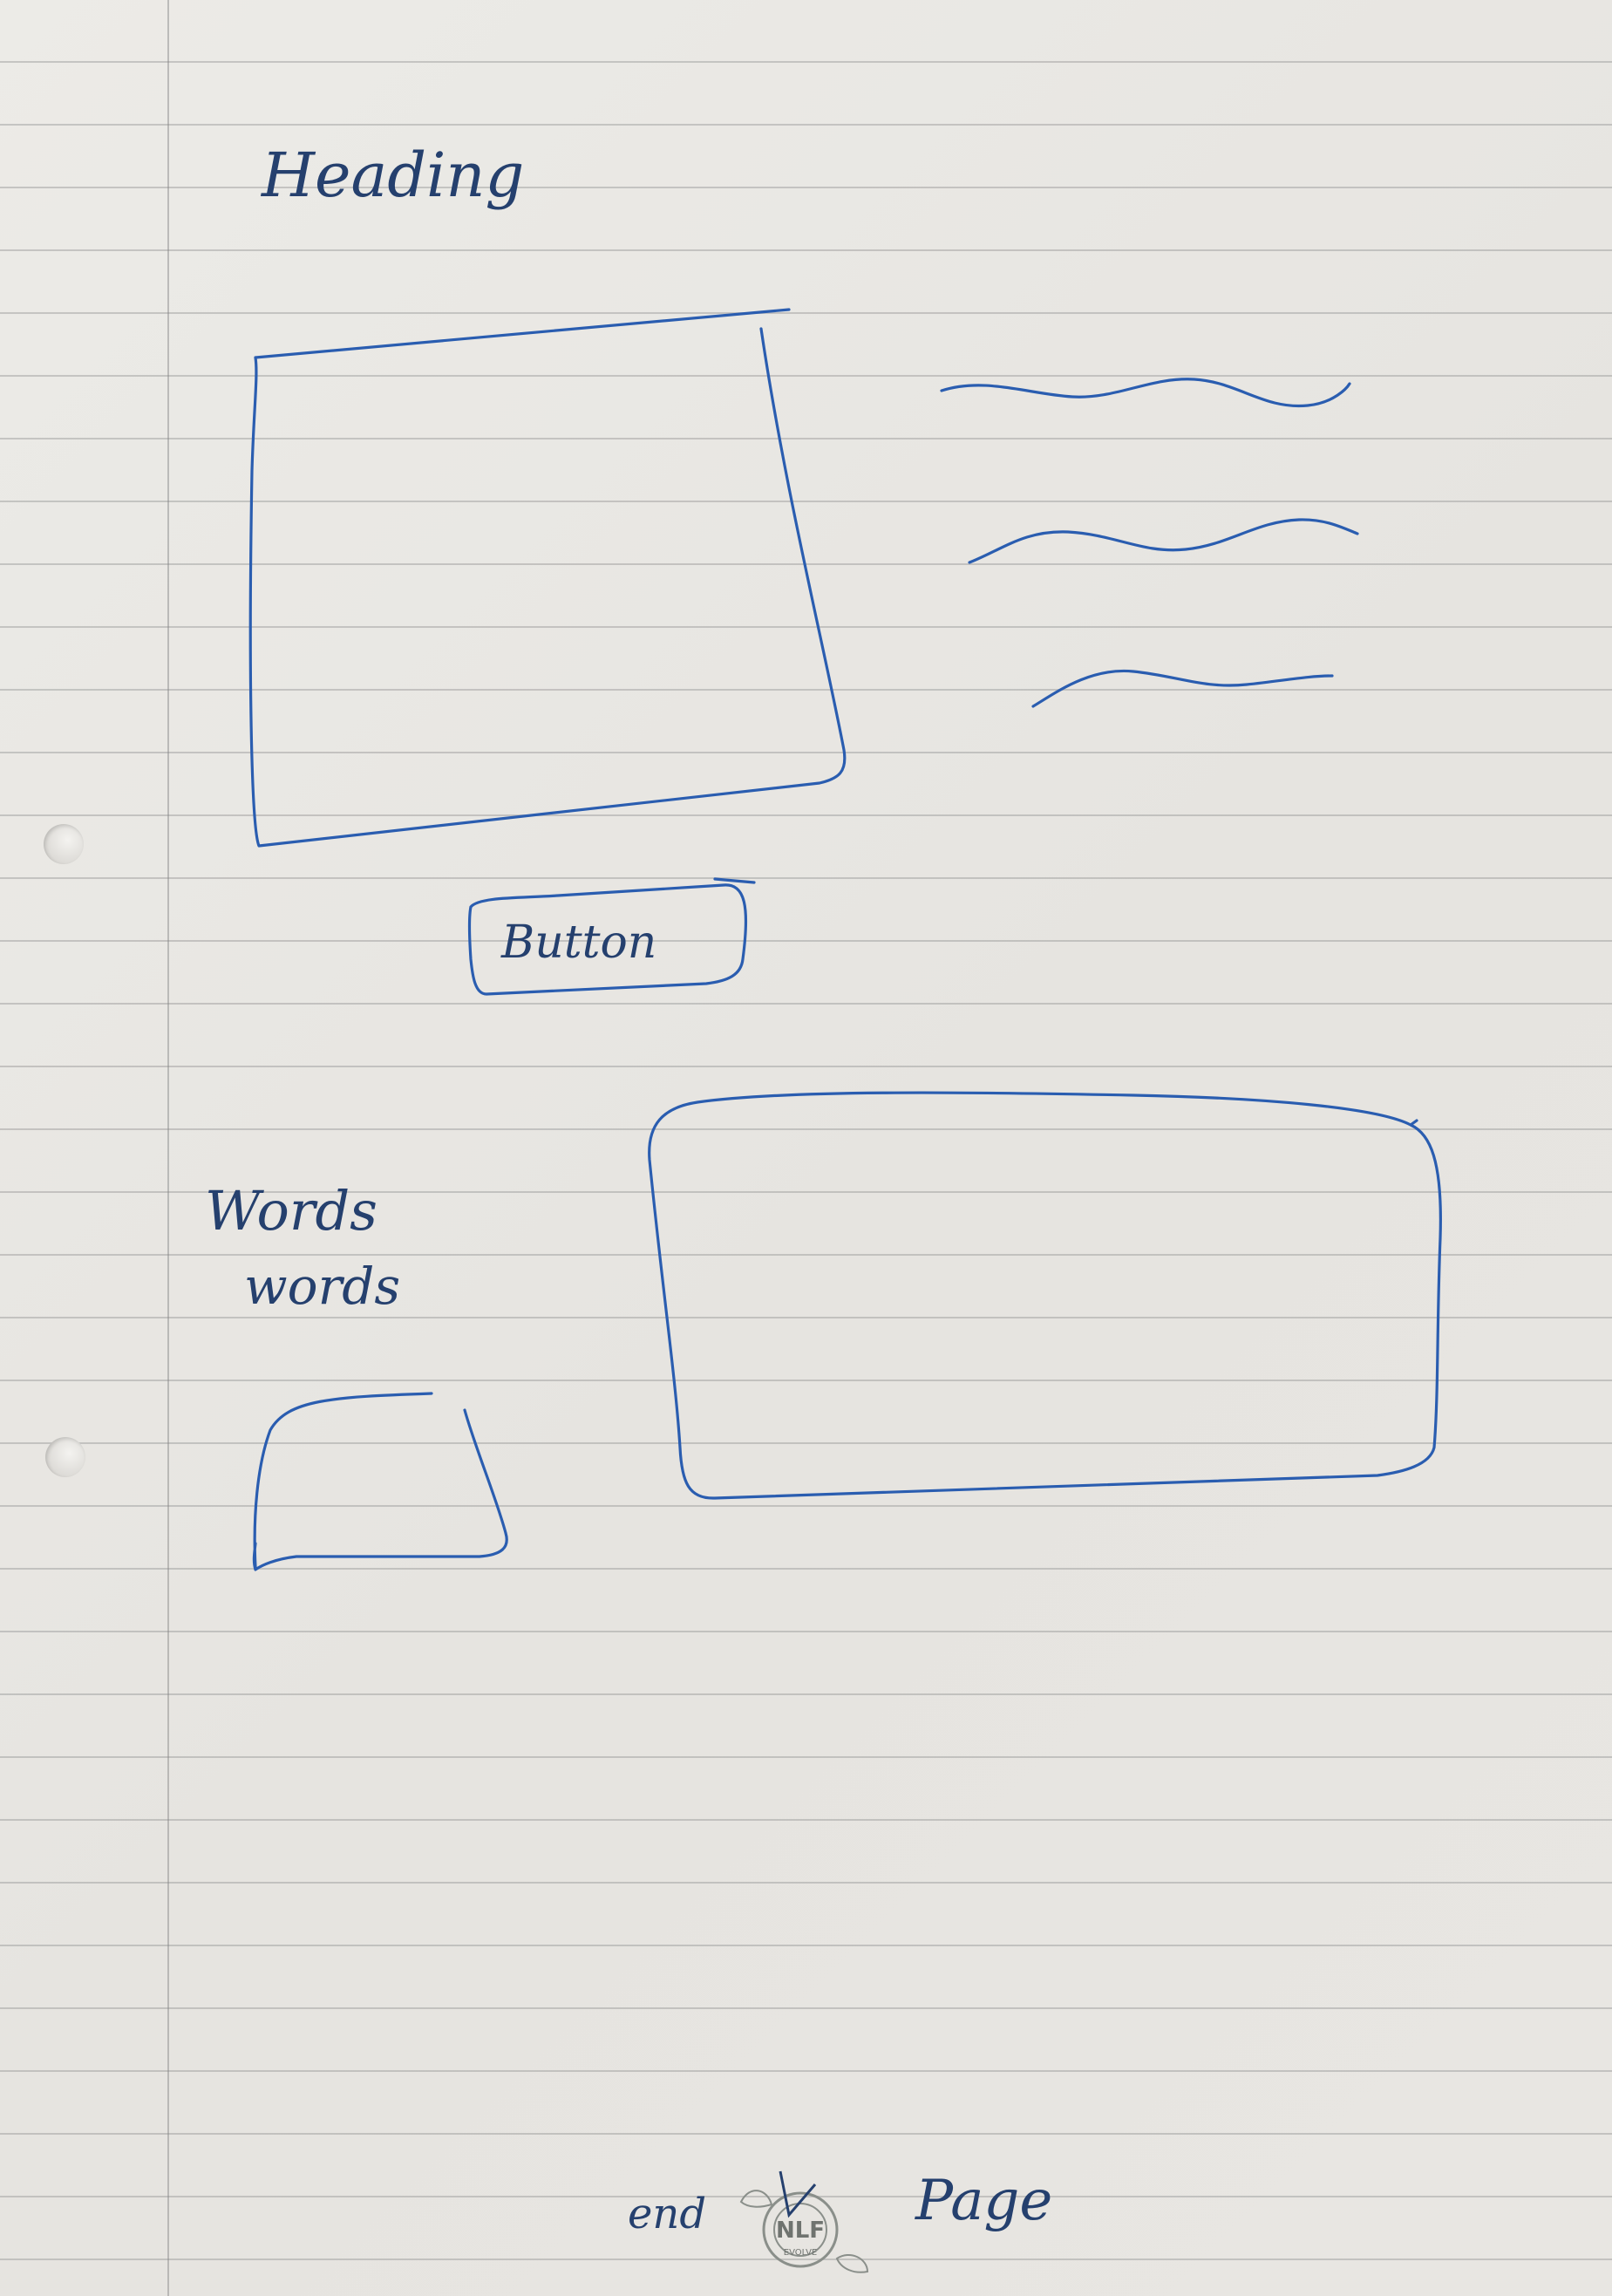  I want to click on button-label: Button, so click(578, 942).